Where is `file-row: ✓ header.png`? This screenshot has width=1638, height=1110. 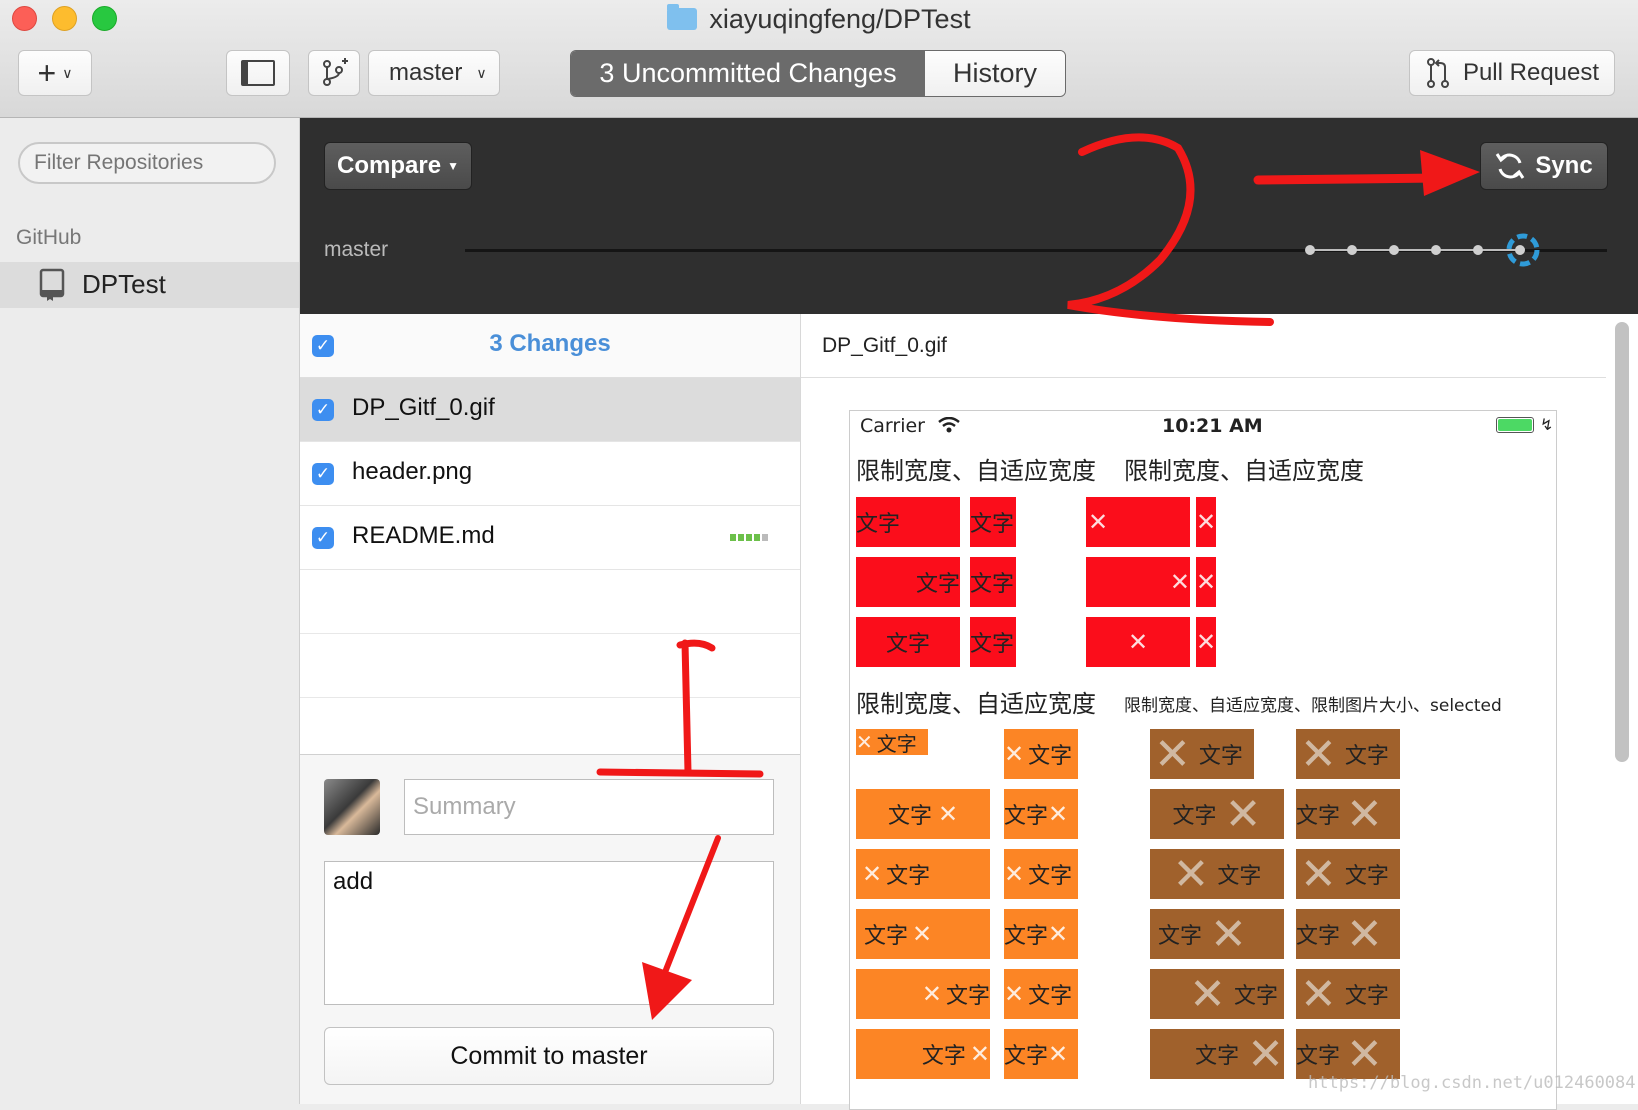
file-row: ✓ header.png is located at coordinates (550, 474).